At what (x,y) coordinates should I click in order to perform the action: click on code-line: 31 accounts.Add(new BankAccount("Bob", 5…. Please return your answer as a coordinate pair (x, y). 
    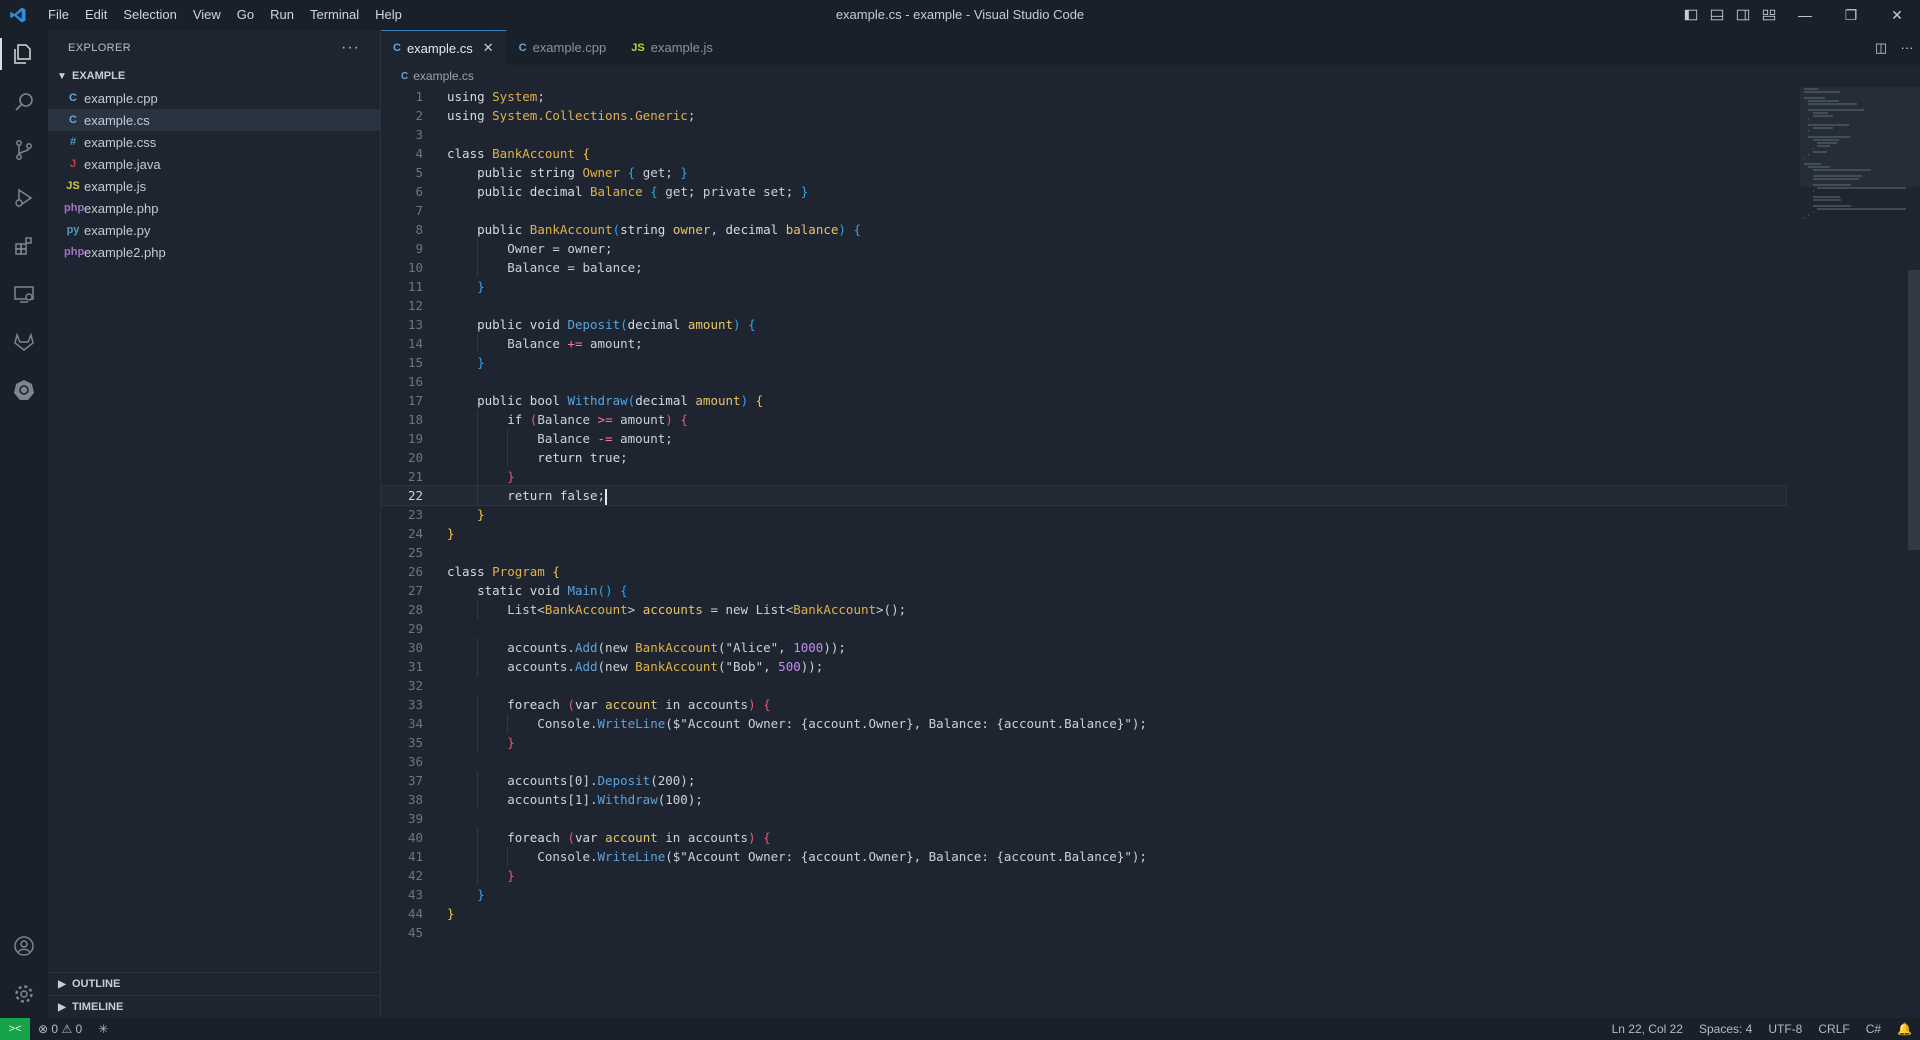
    Looking at the image, I should click on (1083, 666).